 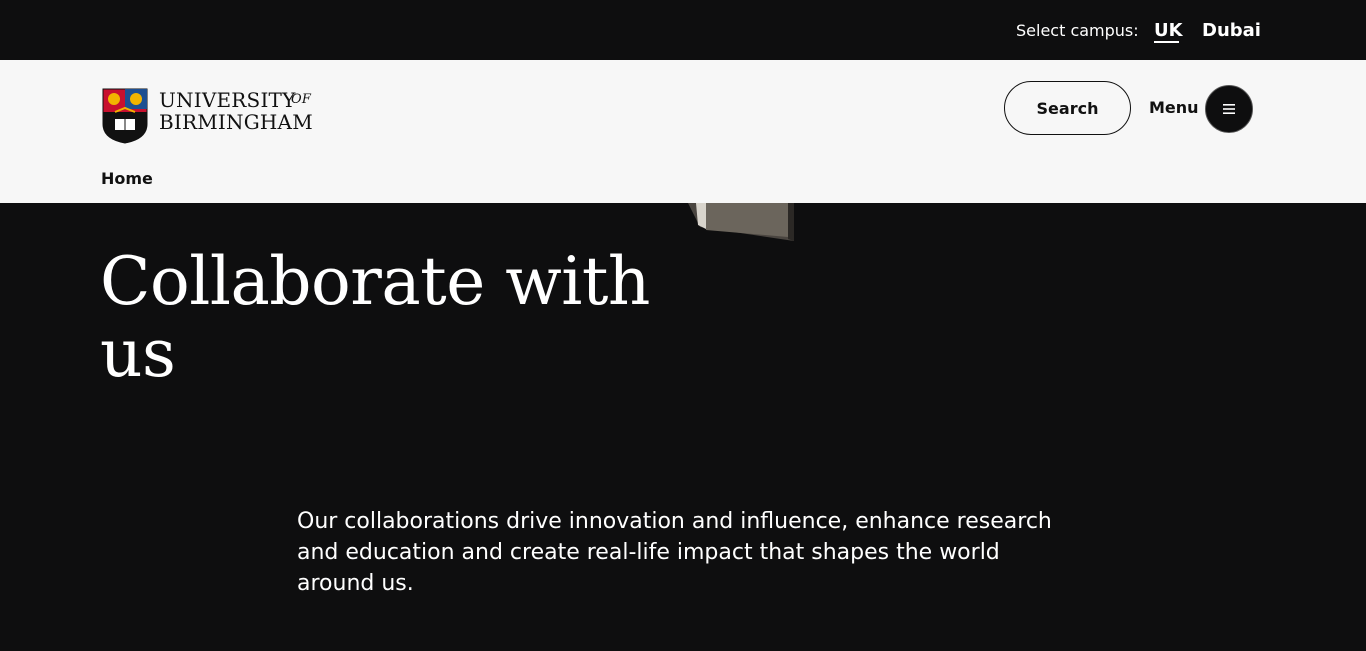 I want to click on menu-button, so click(x=1229, y=109).